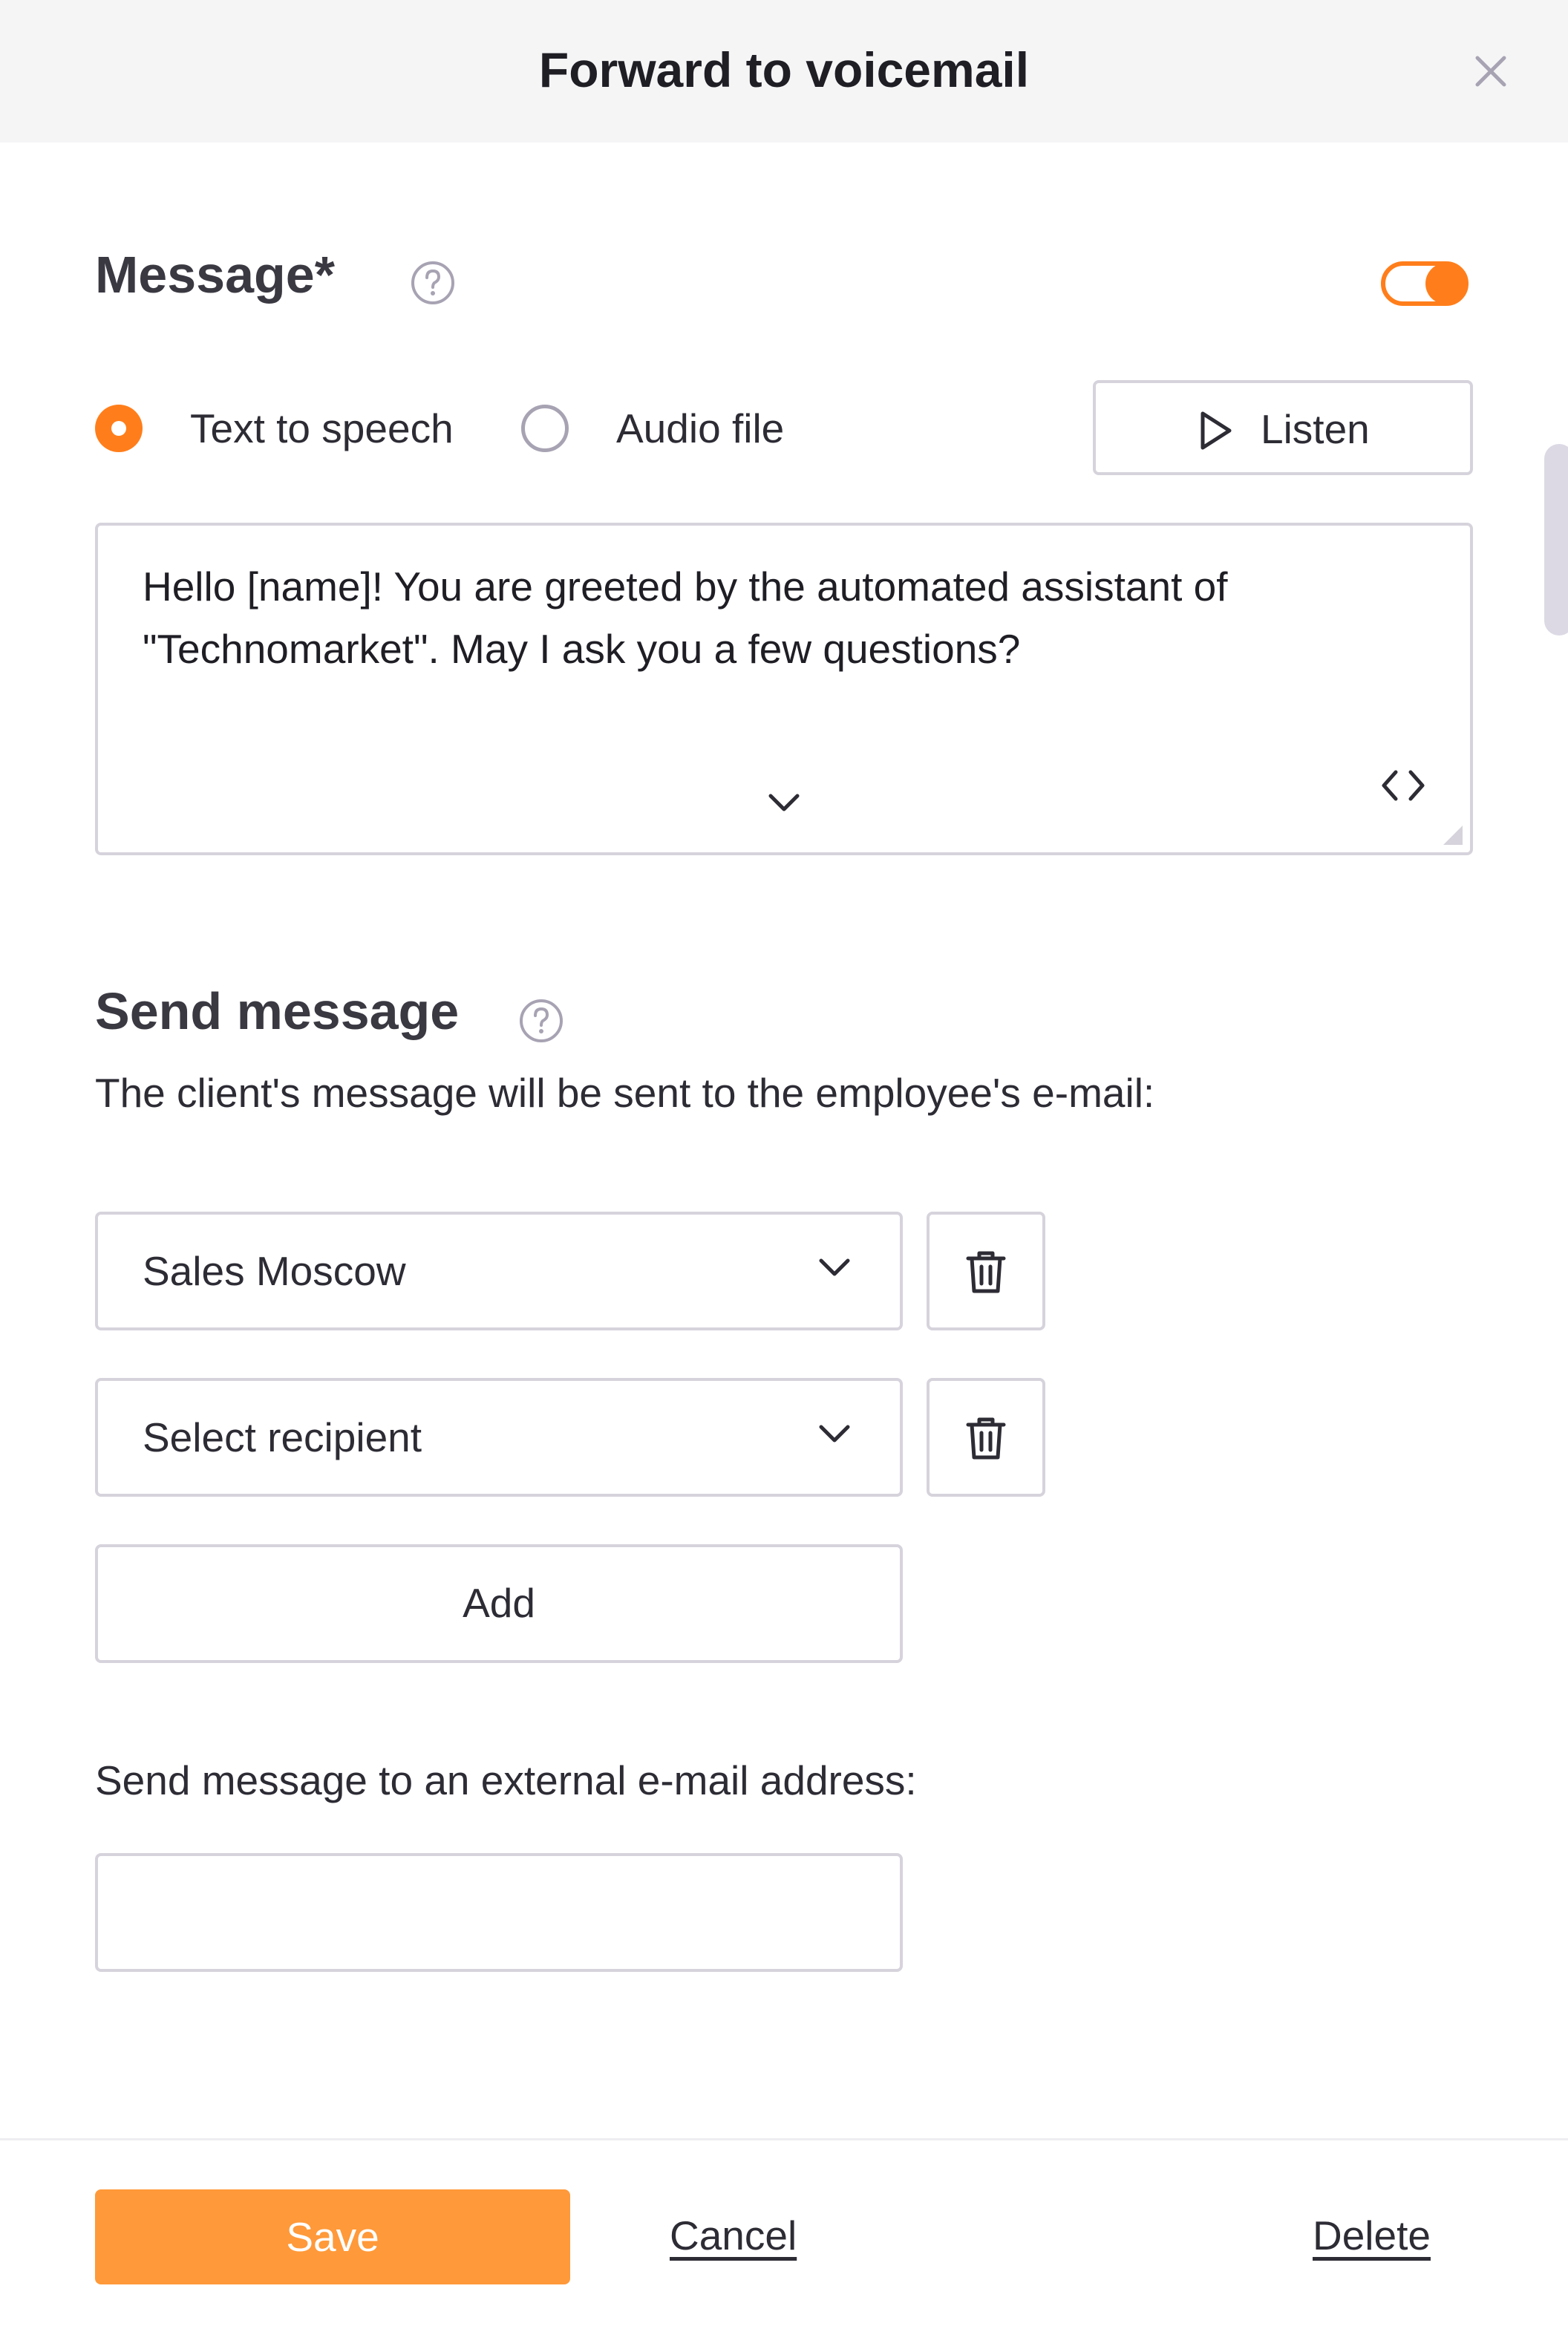 The image size is (1568, 2352). I want to click on dialog-footer: Save Cancel Delete, so click(784, 2245).